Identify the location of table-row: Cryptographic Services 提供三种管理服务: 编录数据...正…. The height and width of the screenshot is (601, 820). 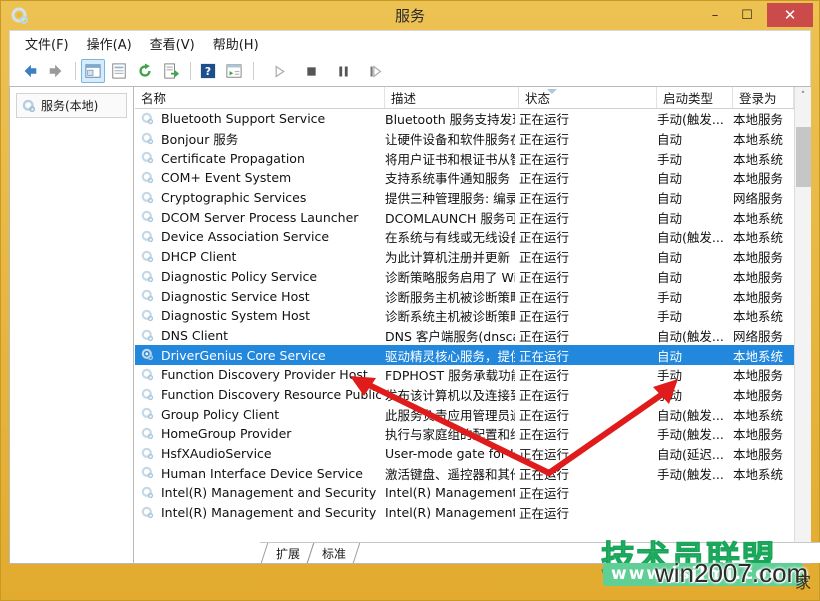
(464, 198).